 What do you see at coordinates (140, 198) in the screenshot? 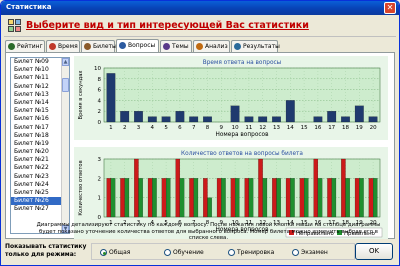
I see `bar-Правильно-q3` at bounding box center [140, 198].